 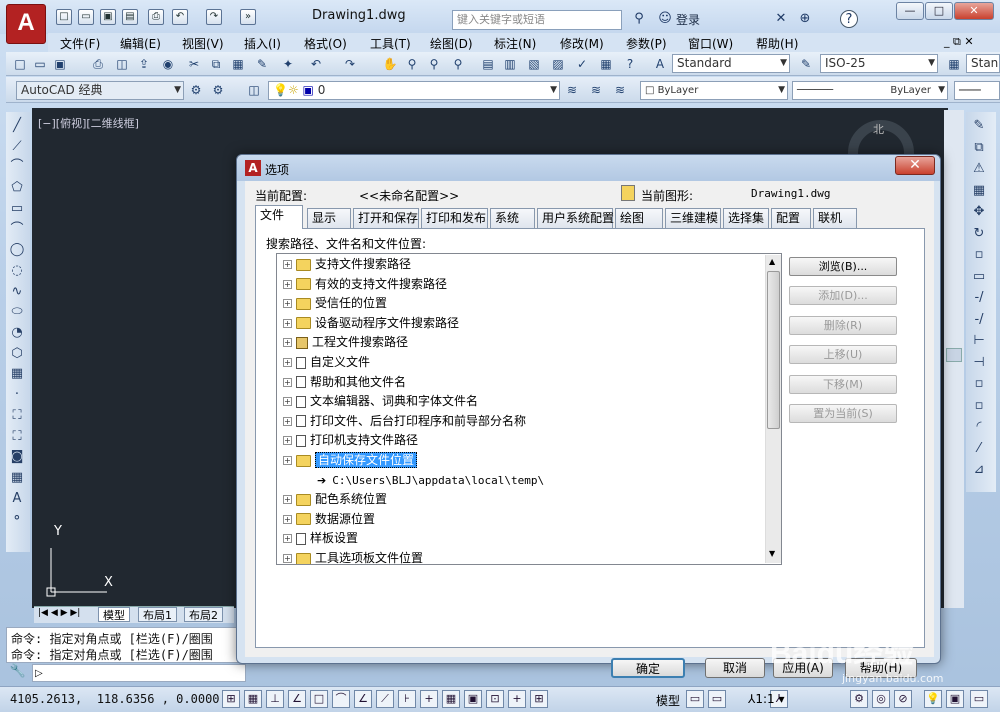 I want to click on draw-tool-icon: ⛶, so click(x=17, y=437).